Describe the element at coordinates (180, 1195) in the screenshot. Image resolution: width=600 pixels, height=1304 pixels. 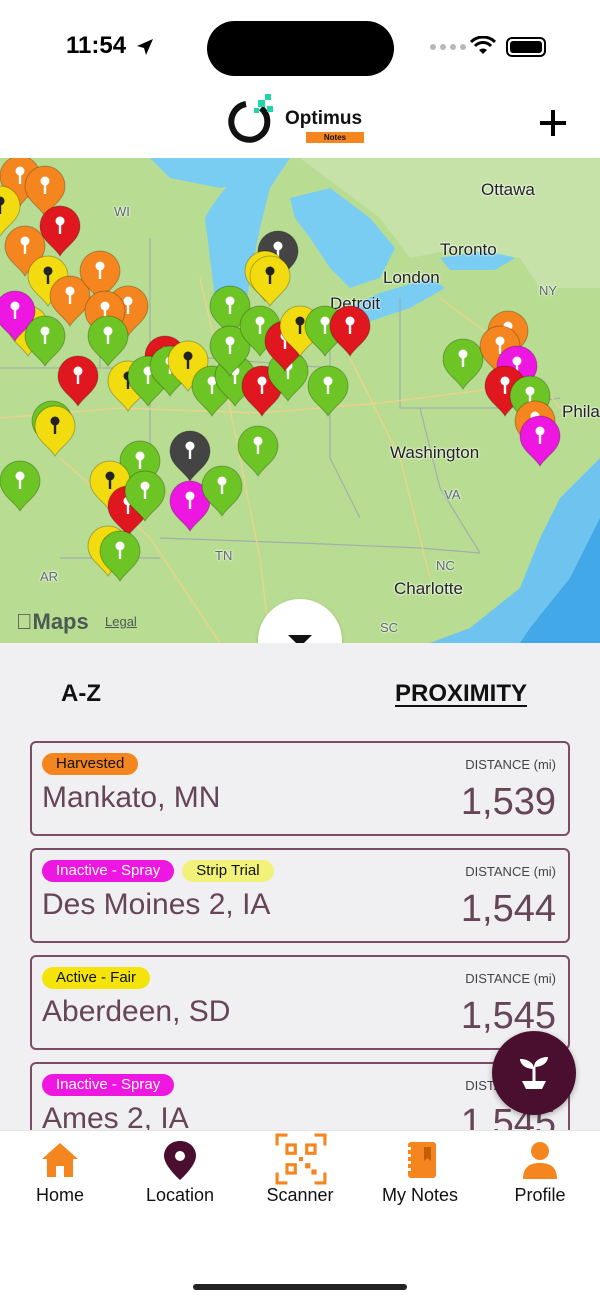
I see `tab-location-label: Location` at that location.